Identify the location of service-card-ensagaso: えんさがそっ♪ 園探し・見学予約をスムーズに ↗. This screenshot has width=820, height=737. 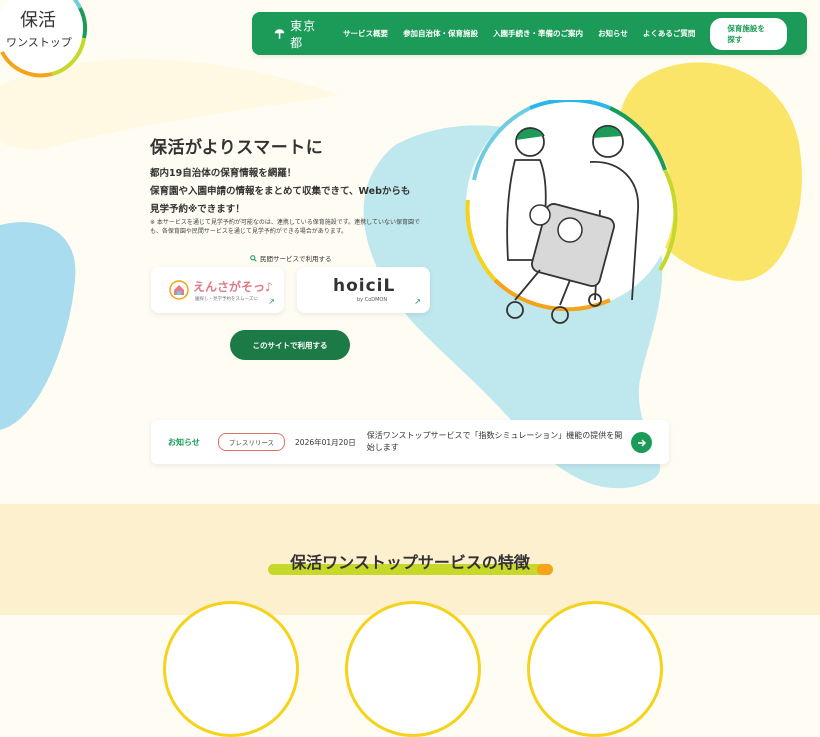
(217, 290).